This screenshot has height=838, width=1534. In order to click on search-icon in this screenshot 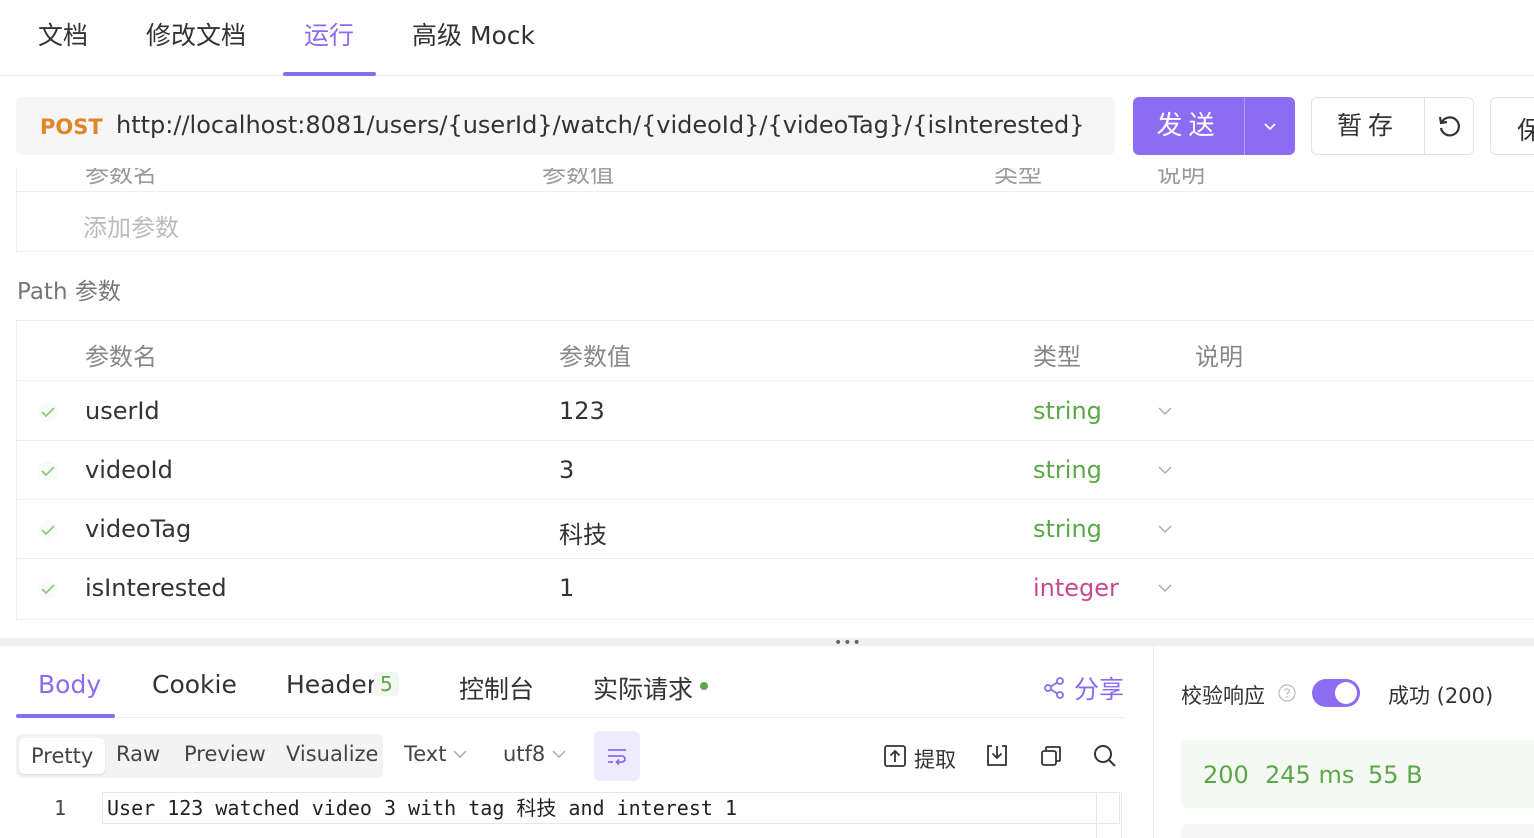, I will do `click(1105, 756)`.